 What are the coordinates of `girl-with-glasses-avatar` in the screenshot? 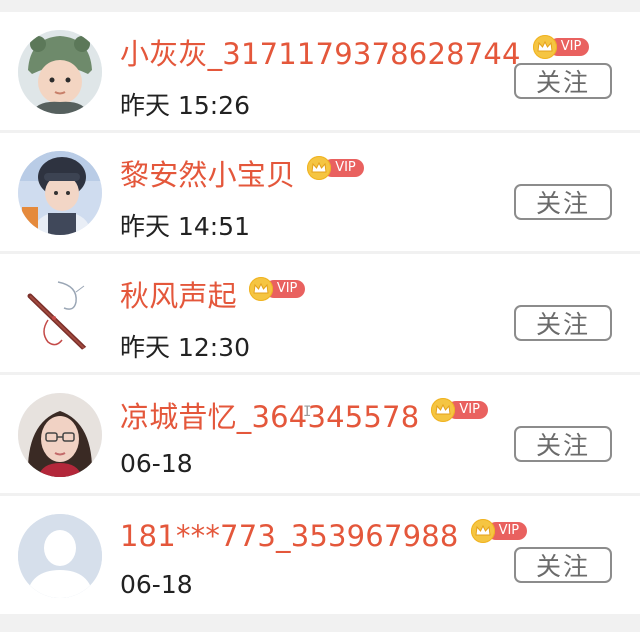 It's located at (60, 435).